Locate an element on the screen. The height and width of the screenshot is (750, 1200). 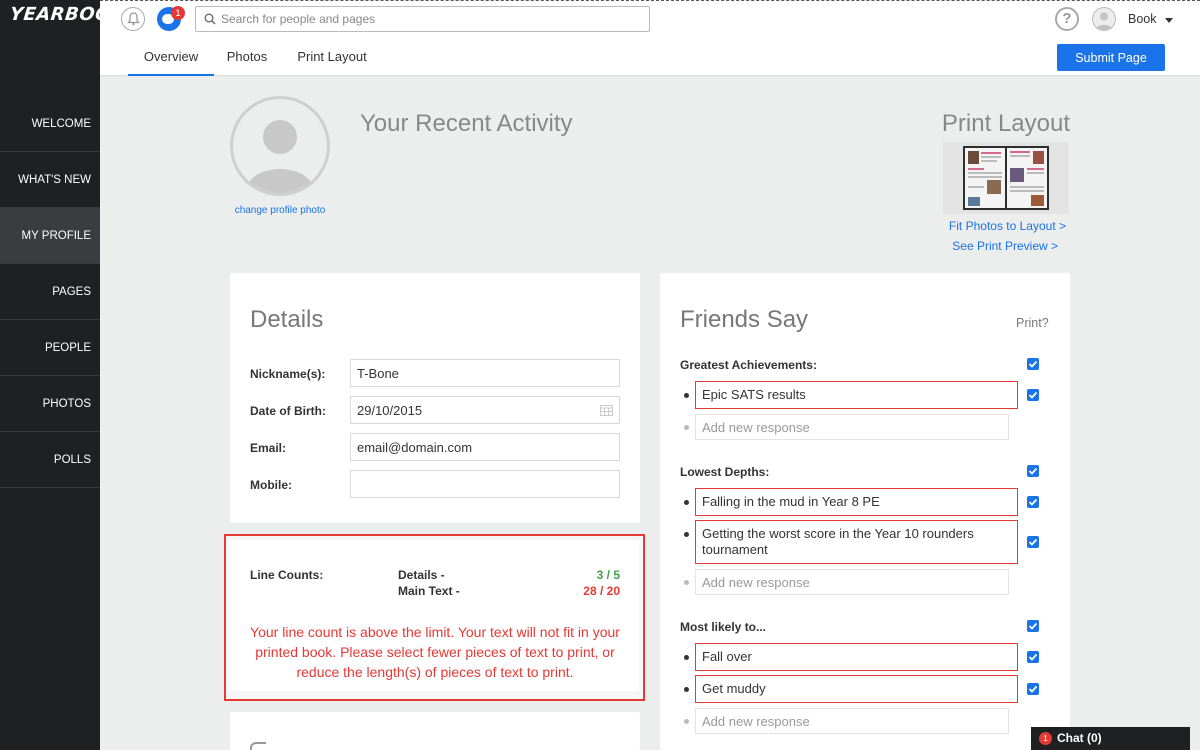
question-greatest-achievements: Greatest Achievements: is located at coordinates (748, 365).